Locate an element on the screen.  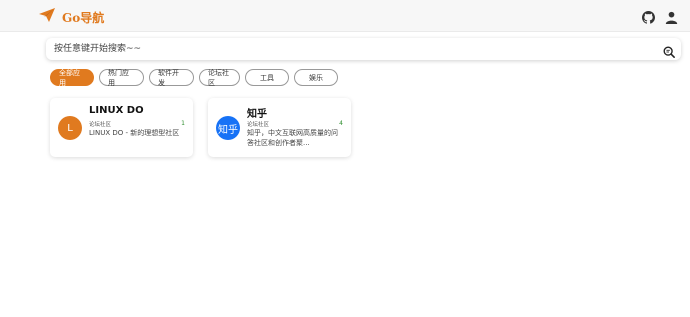
top-bar: Go导航 is located at coordinates (345, 16).